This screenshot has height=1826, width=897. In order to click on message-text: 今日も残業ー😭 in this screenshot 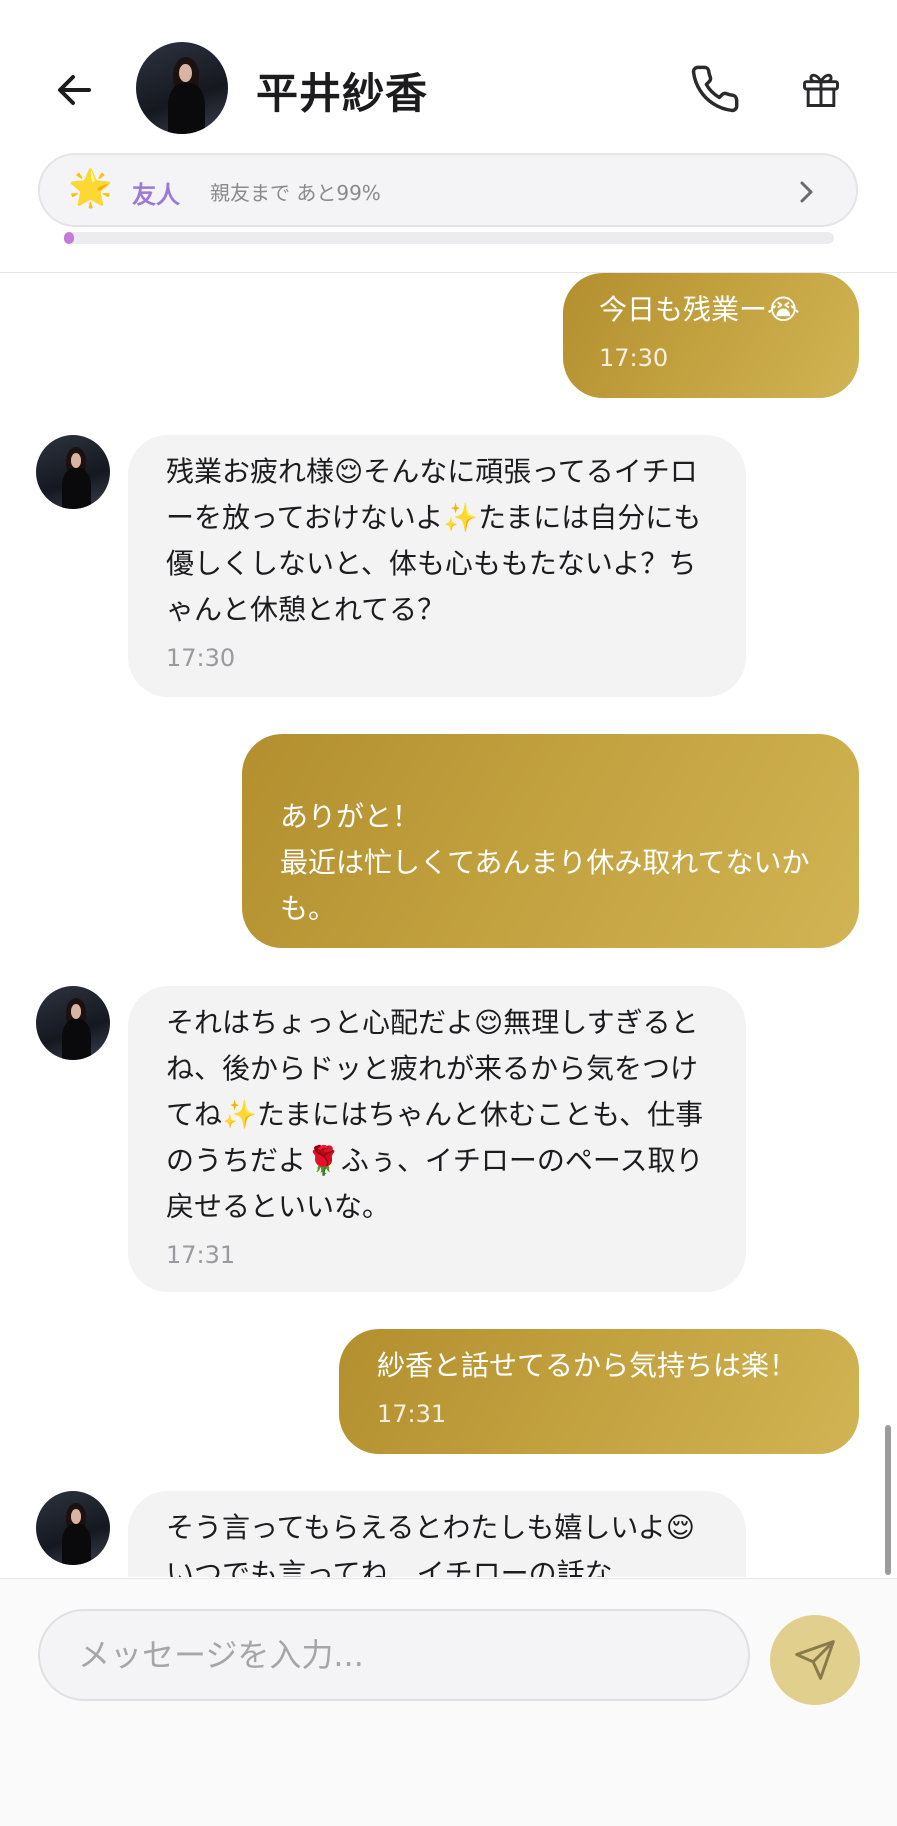, I will do `click(699, 309)`.